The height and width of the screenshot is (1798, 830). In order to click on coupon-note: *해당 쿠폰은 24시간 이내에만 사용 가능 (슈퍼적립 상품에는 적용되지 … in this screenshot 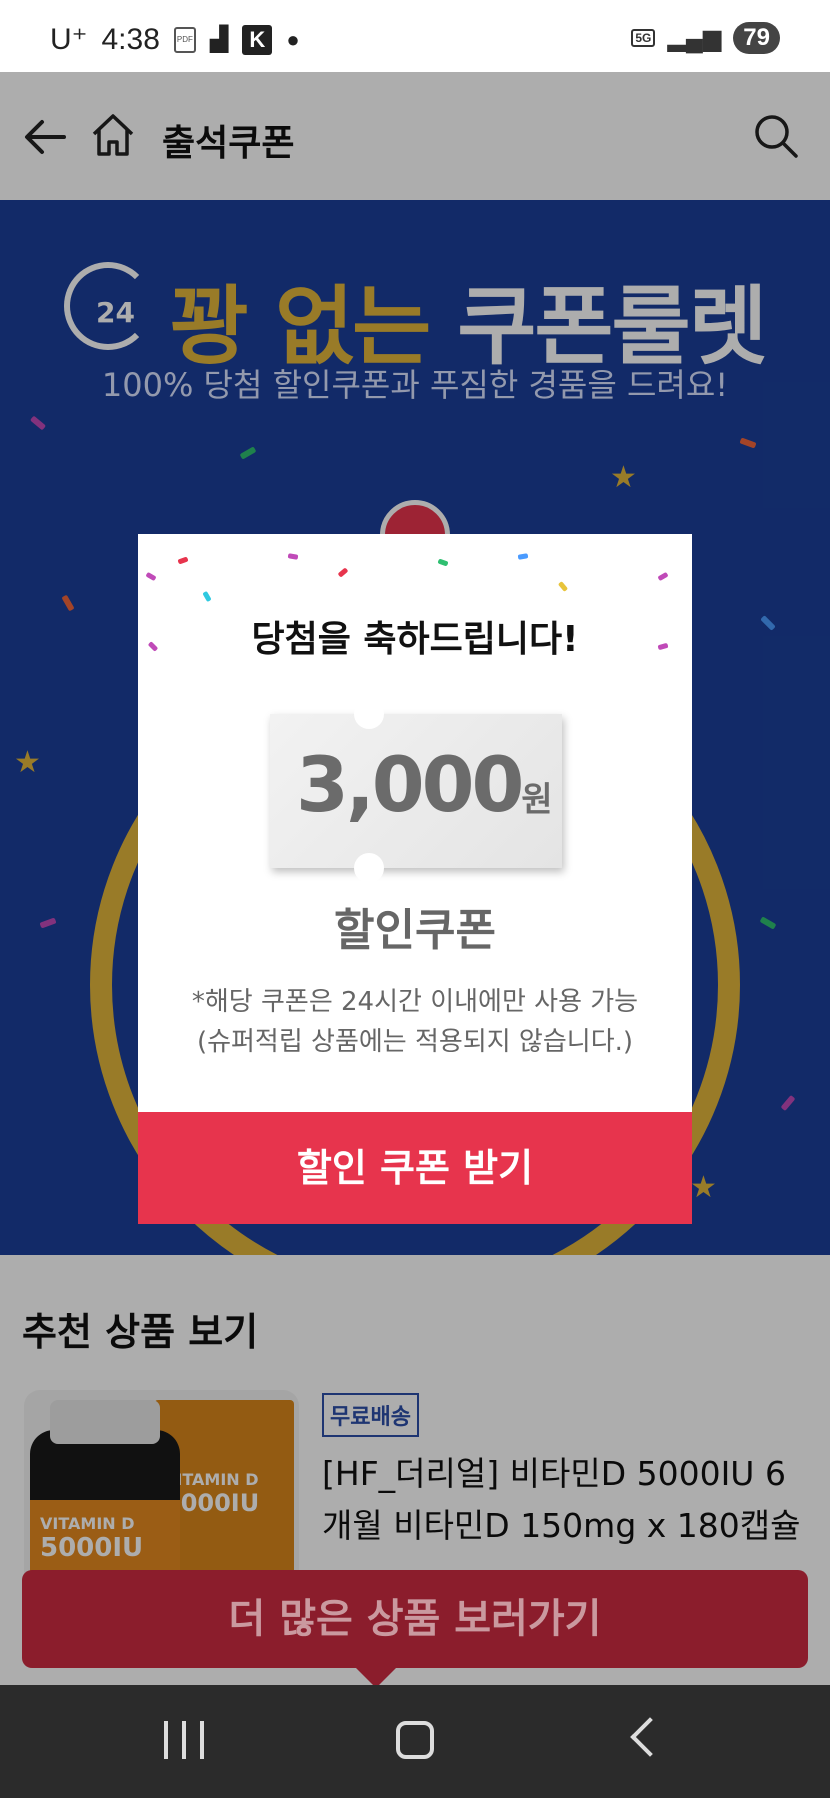, I will do `click(415, 1022)`.